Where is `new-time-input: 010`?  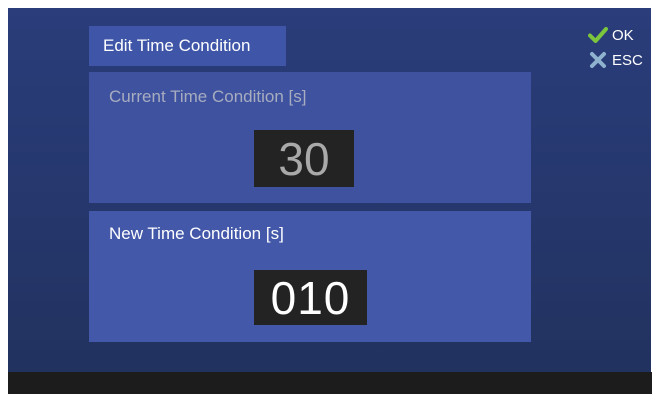 new-time-input: 010 is located at coordinates (310, 297).